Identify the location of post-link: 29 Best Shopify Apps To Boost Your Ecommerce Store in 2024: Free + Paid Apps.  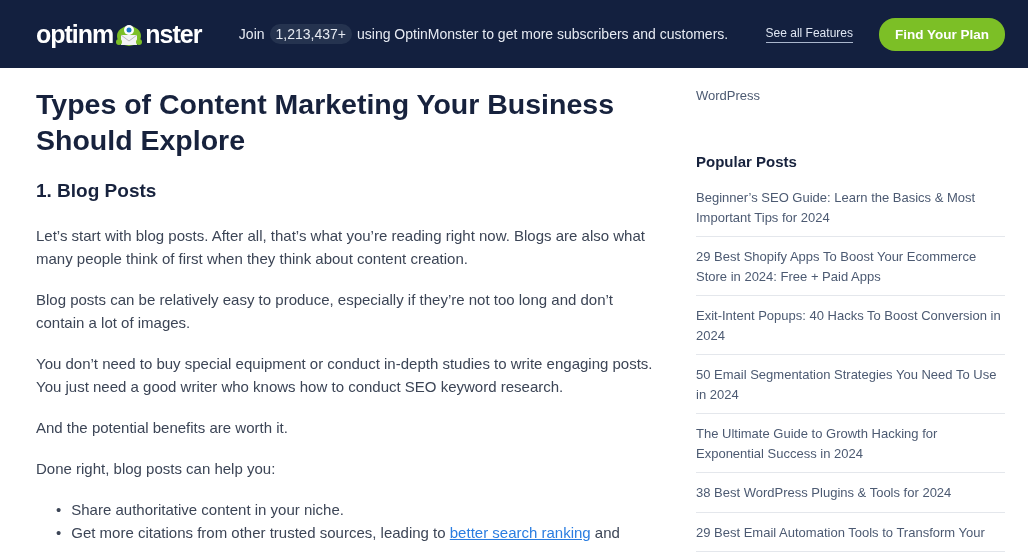
(850, 271).